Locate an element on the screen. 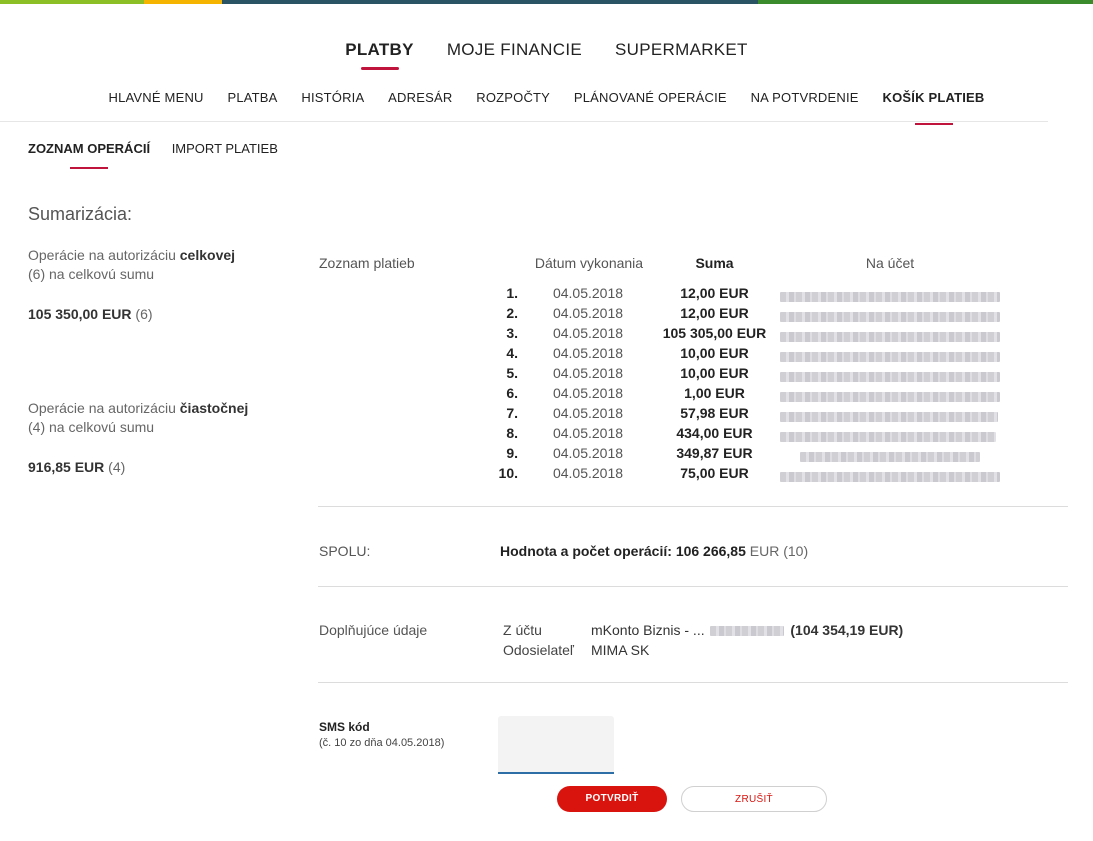 This screenshot has height=841, width=1093. summary-full-amount: 105 350,00 EUR (6) is located at coordinates (90, 314).